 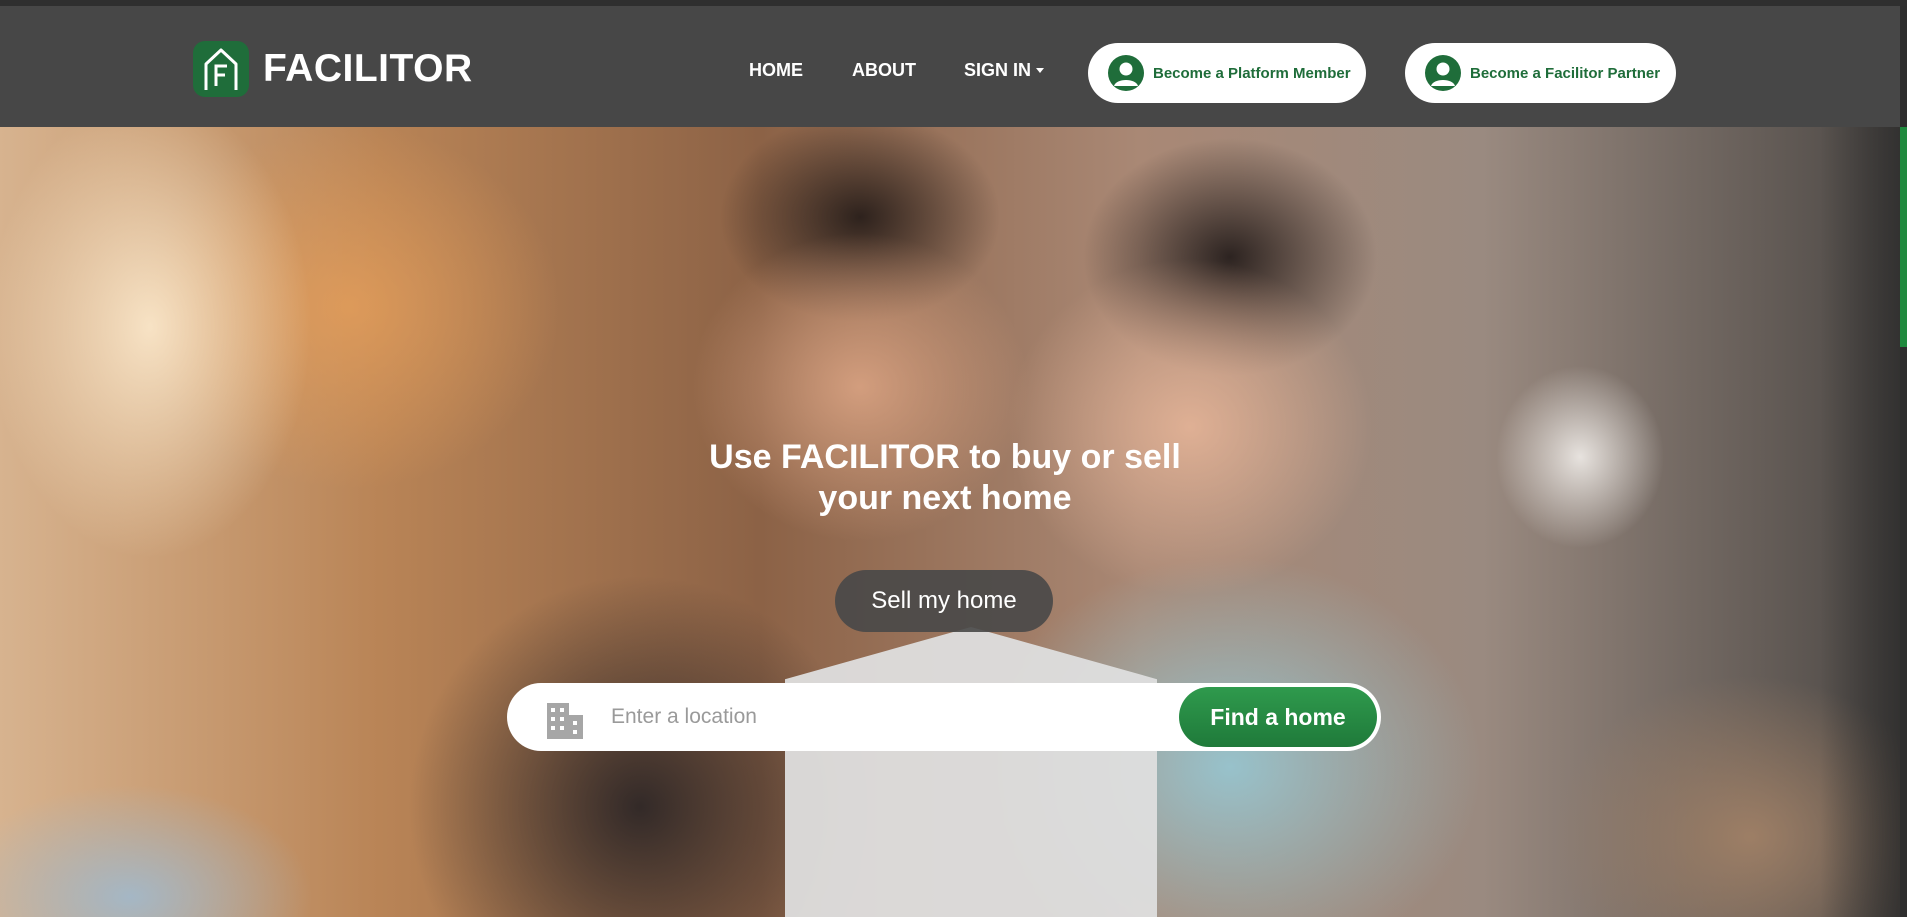 I want to click on brand-name: FACILITOR, so click(x=368, y=68).